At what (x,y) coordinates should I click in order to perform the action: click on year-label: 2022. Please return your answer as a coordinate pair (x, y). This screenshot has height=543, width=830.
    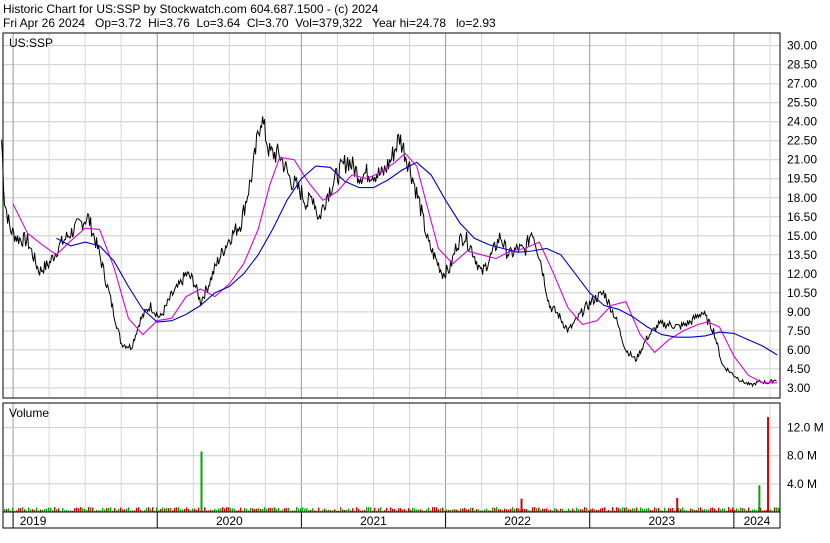
    Looking at the image, I should click on (517, 521).